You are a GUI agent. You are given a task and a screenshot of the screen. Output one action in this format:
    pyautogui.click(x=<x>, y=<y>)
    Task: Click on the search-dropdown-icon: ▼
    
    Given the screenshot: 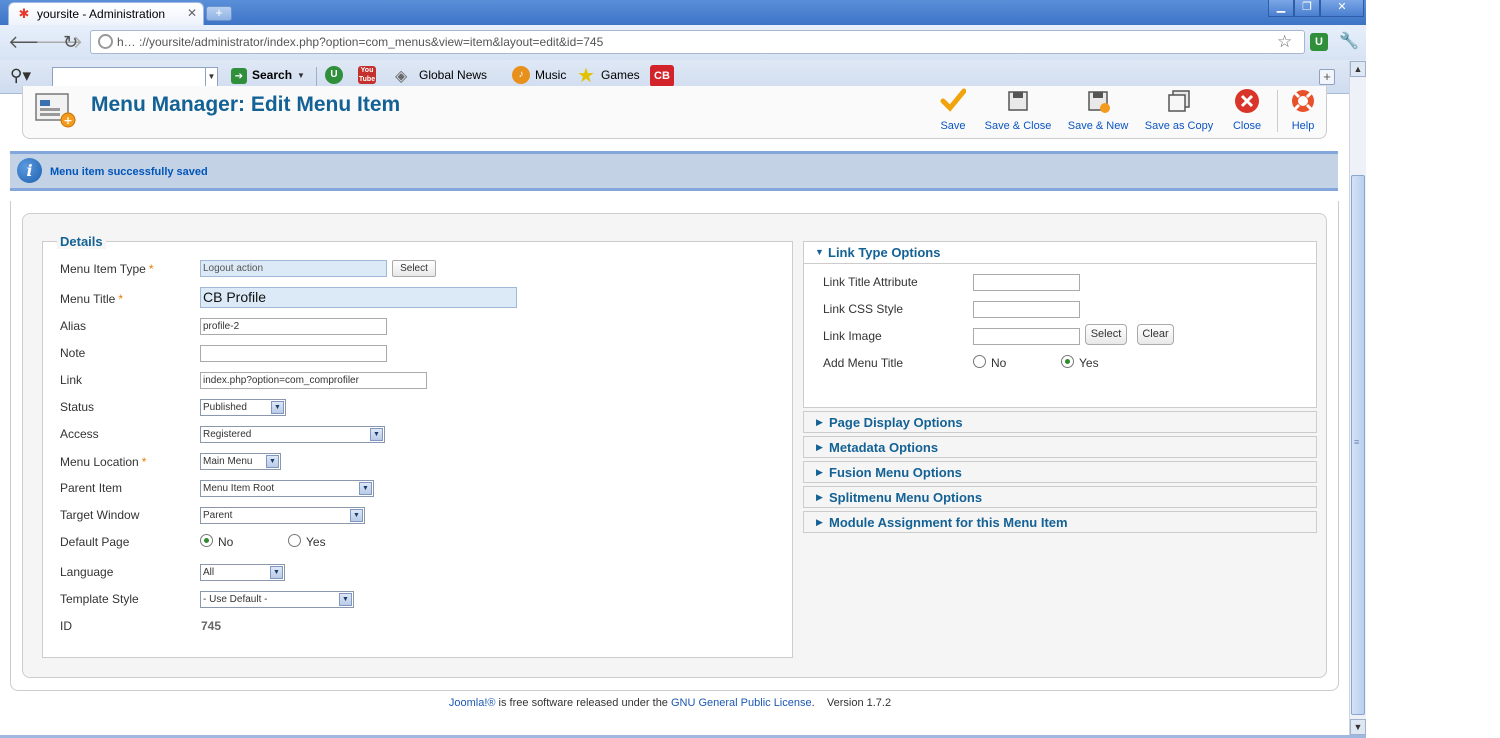 What is the action you would take?
    pyautogui.click(x=301, y=75)
    